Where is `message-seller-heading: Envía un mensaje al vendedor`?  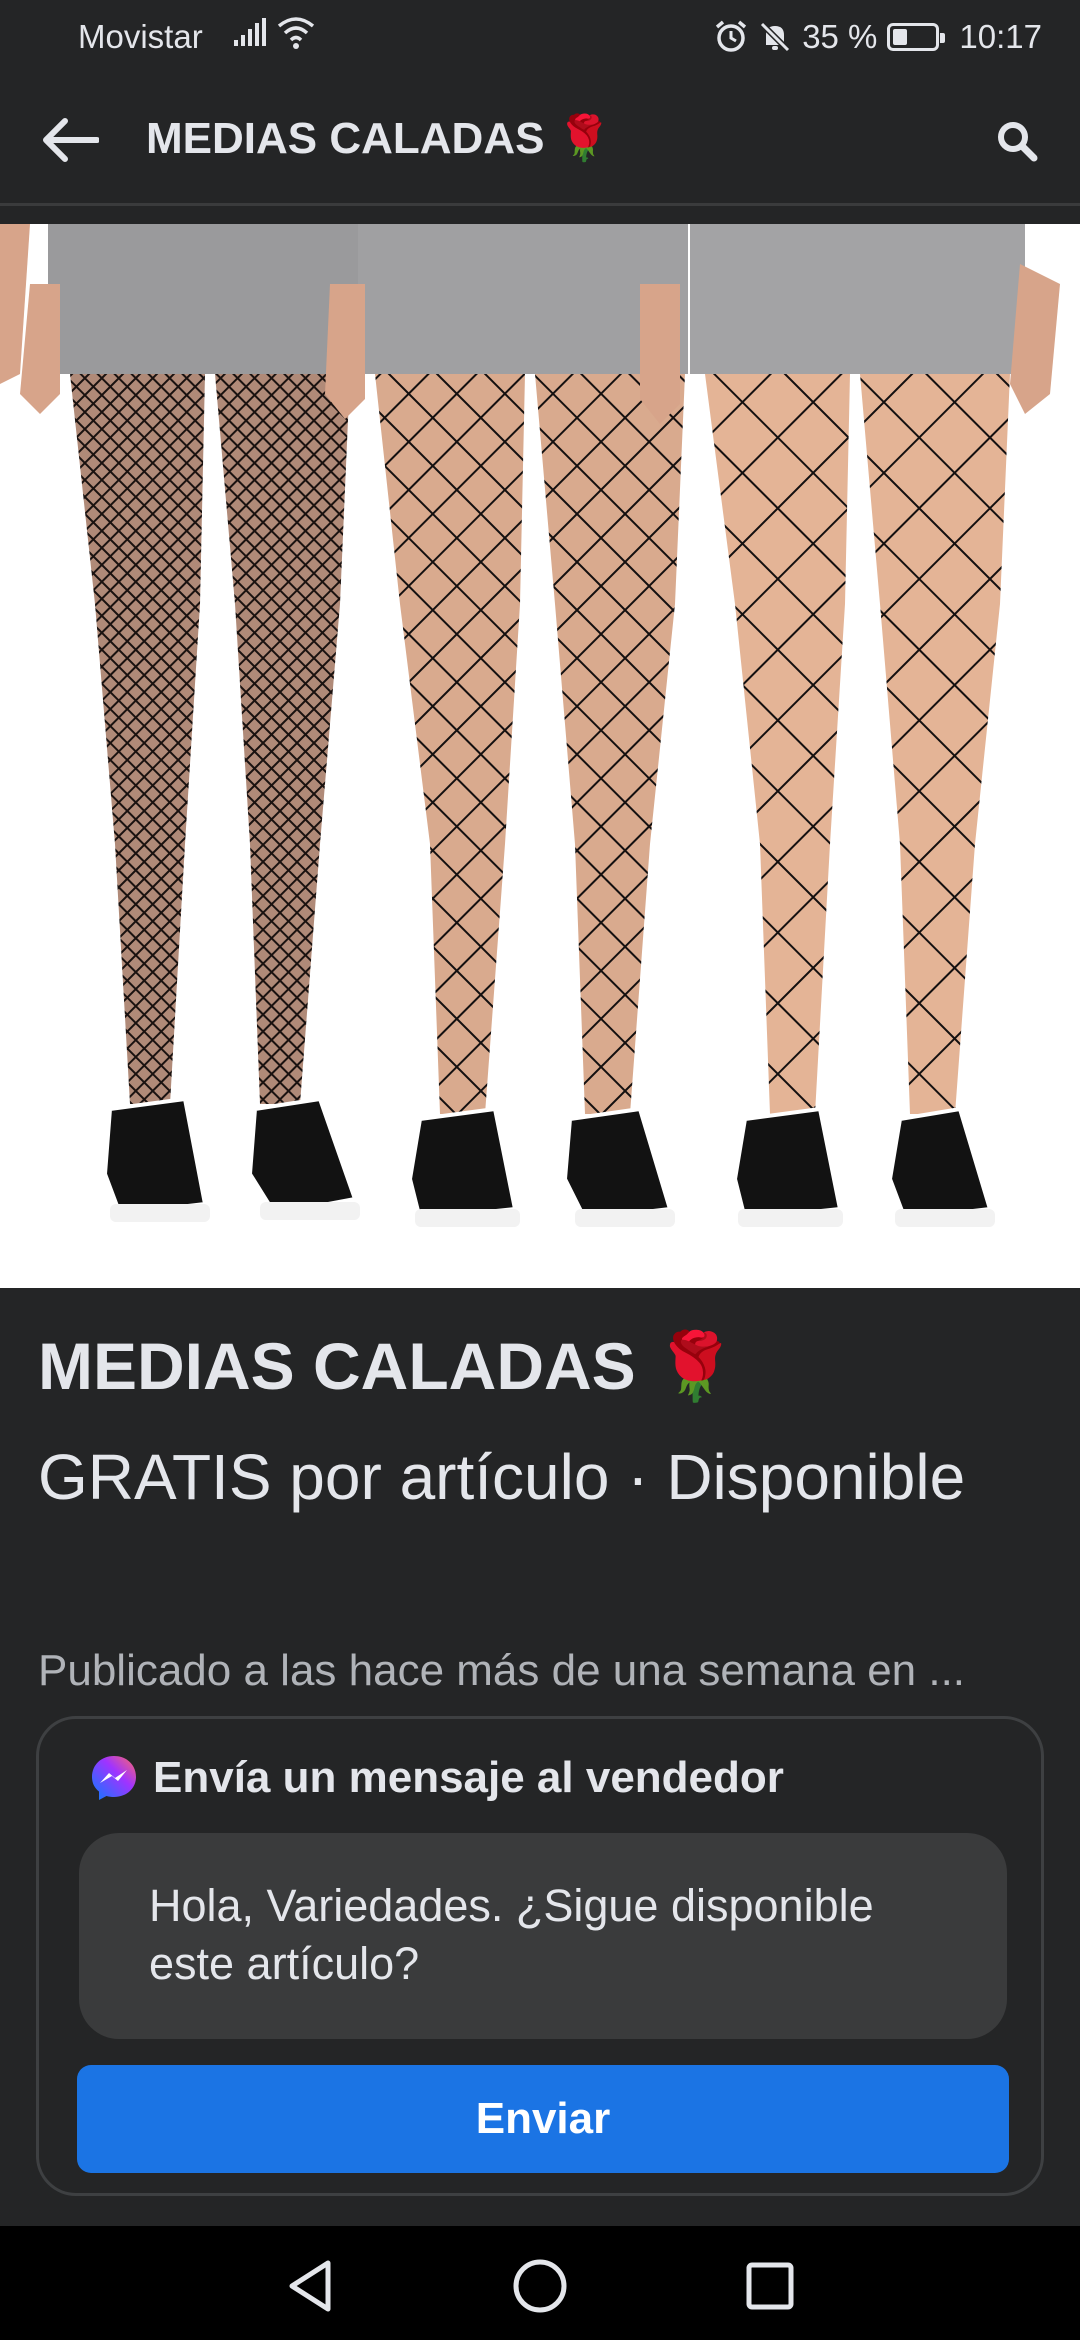
message-seller-heading: Envía un mensaje al vendedor is located at coordinates (436, 1778).